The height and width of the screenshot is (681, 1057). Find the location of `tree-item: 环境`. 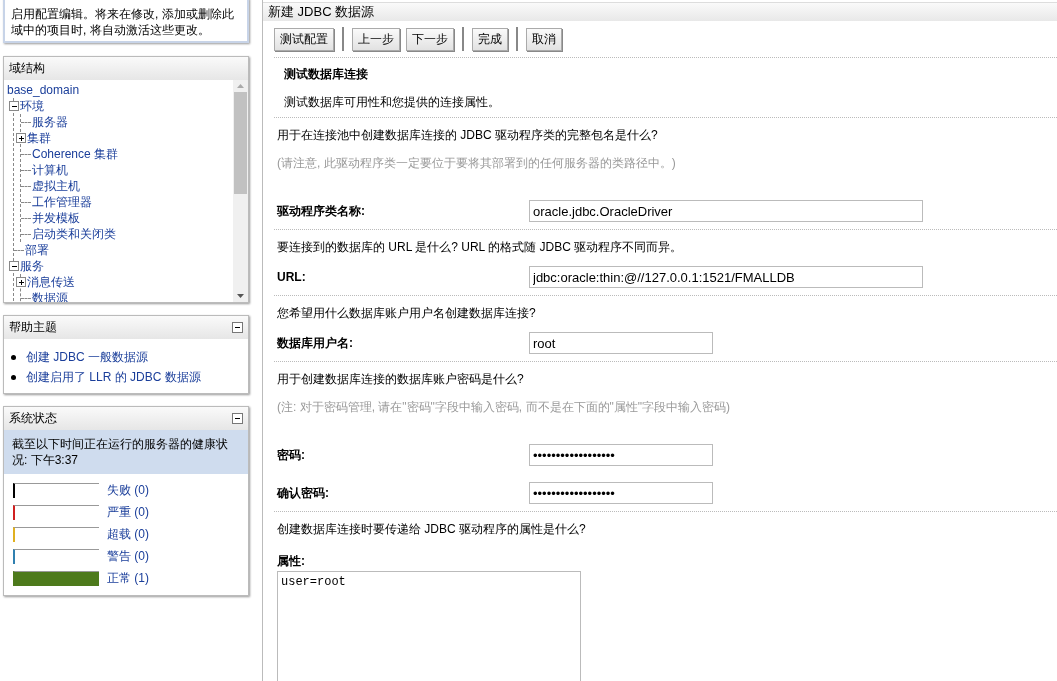

tree-item: 环境 is located at coordinates (32, 106).